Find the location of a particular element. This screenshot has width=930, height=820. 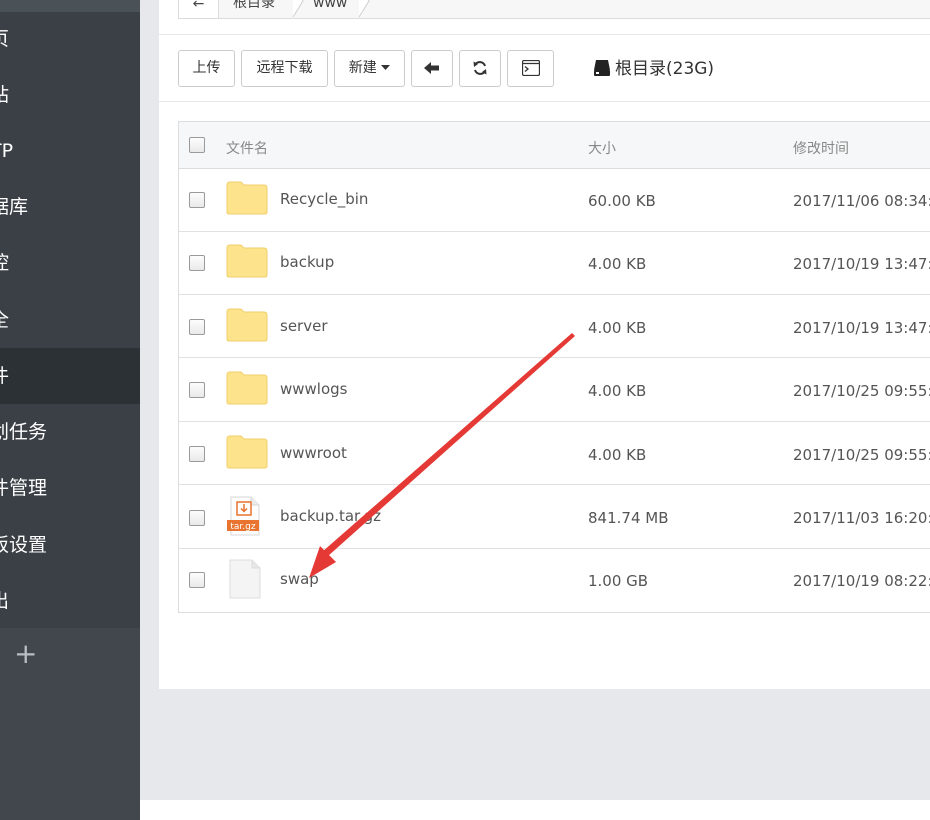

file-icon is located at coordinates (245, 579).